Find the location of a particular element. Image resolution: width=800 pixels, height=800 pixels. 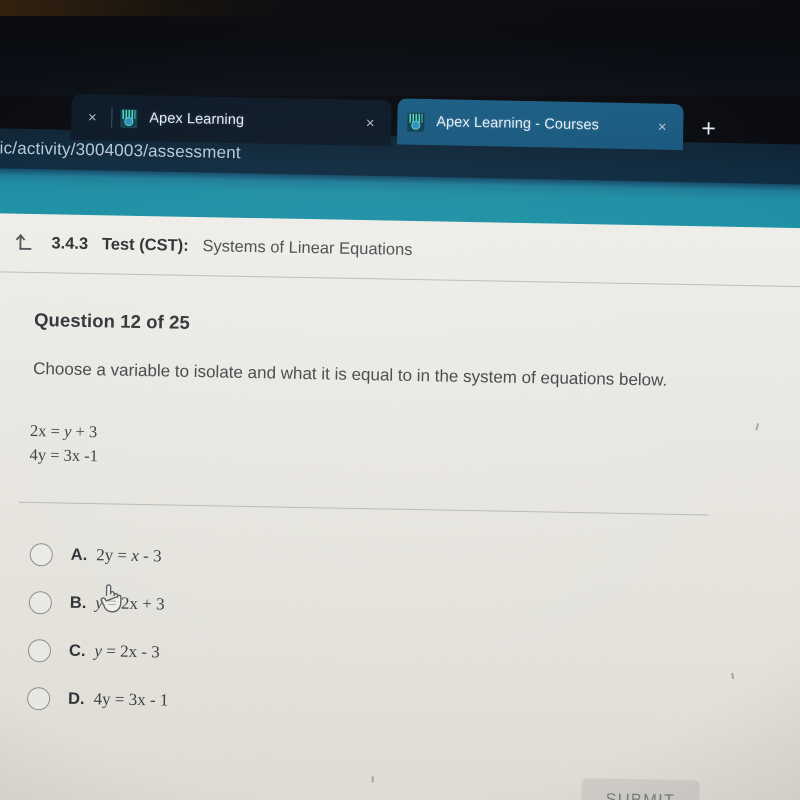

browser-tab-active: Apex Learning - Courses × is located at coordinates (540, 124).